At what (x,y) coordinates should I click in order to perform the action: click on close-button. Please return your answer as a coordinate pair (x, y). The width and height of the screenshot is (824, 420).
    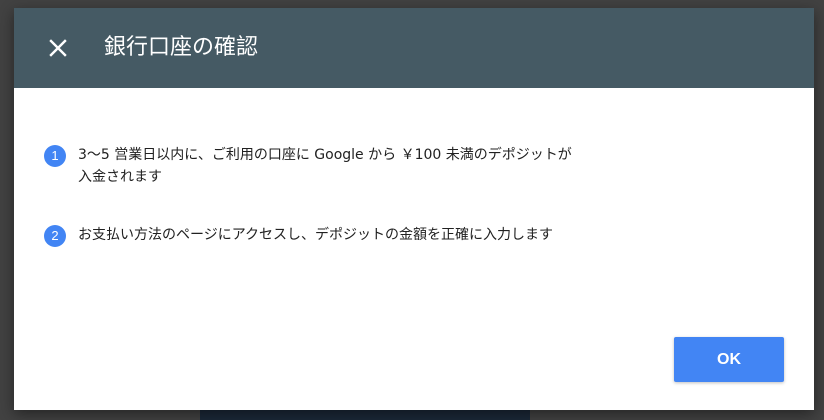
    Looking at the image, I should click on (58, 48).